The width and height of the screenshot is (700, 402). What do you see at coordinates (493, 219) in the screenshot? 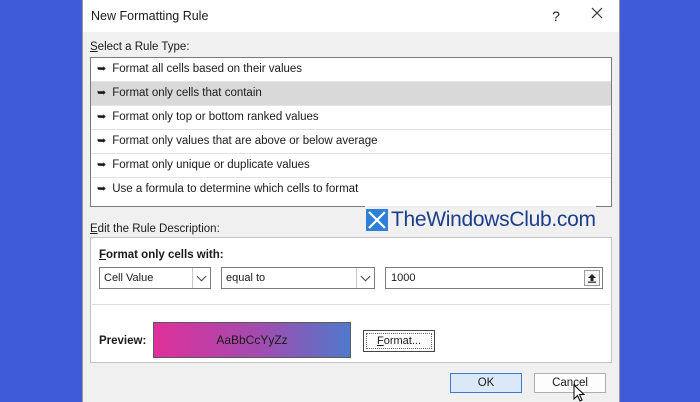
I see `watermark-text: TheWindowsClub.com` at bounding box center [493, 219].